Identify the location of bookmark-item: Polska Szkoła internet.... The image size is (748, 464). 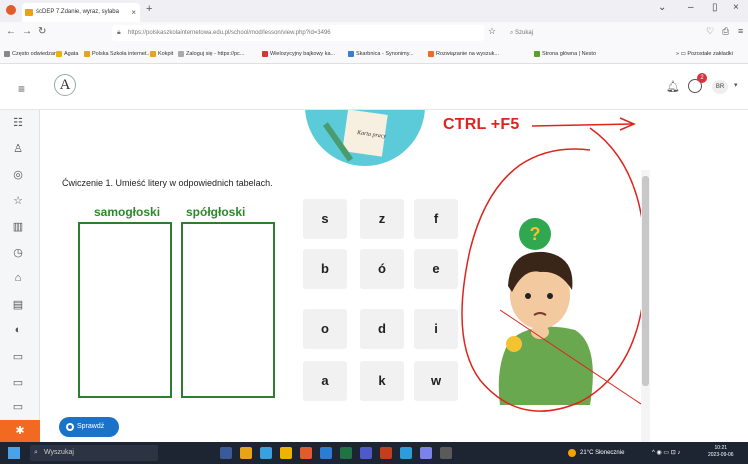
(117, 53).